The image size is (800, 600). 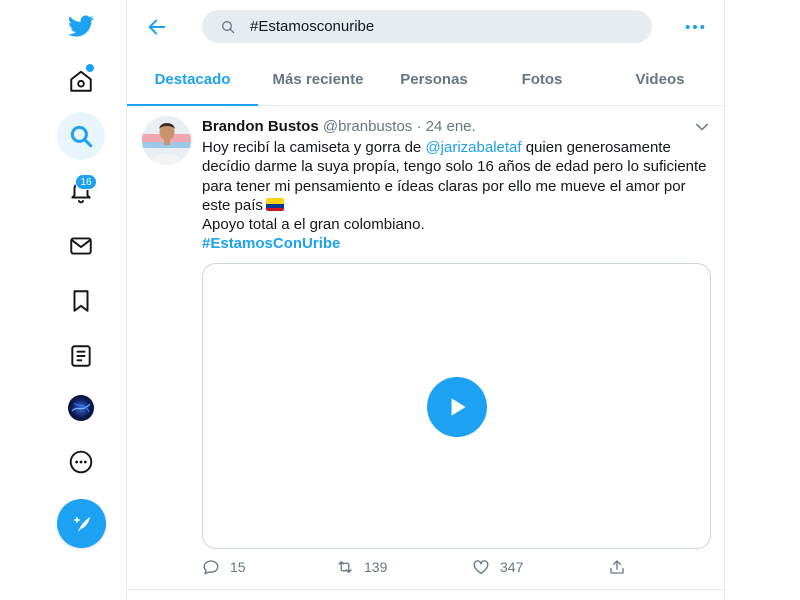 I want to click on twitter-bird-icon, so click(x=81, y=26).